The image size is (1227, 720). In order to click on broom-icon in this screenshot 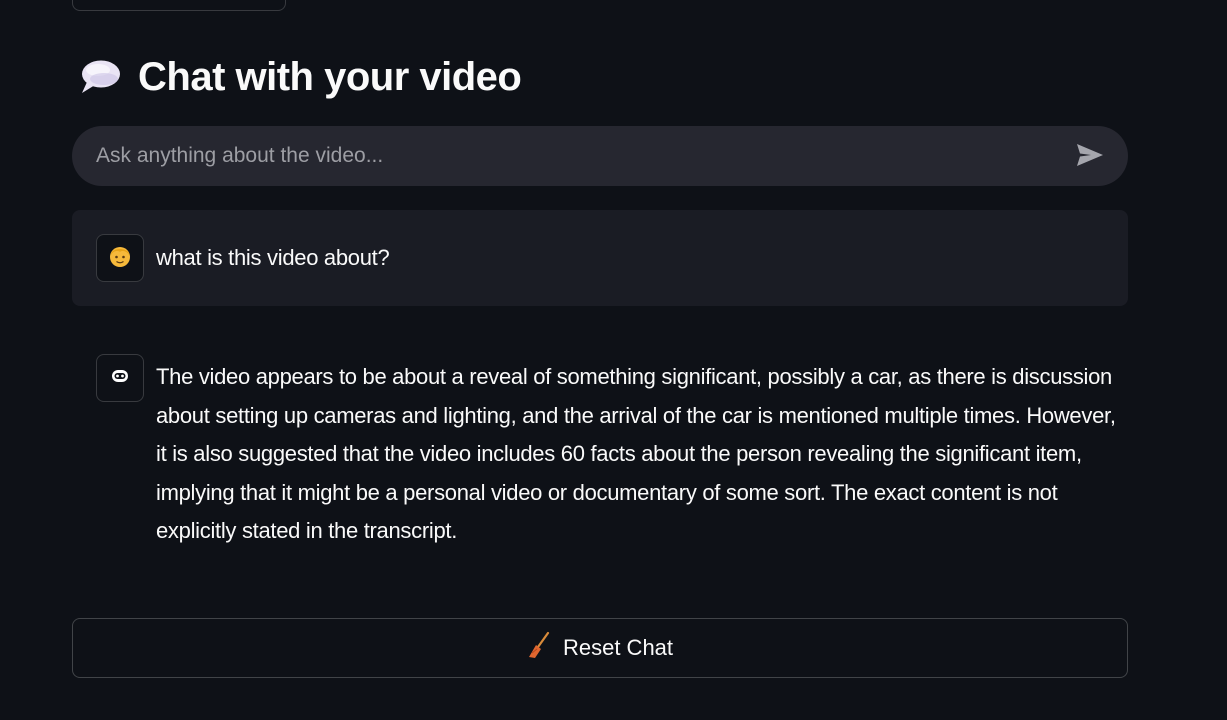, I will do `click(539, 648)`.